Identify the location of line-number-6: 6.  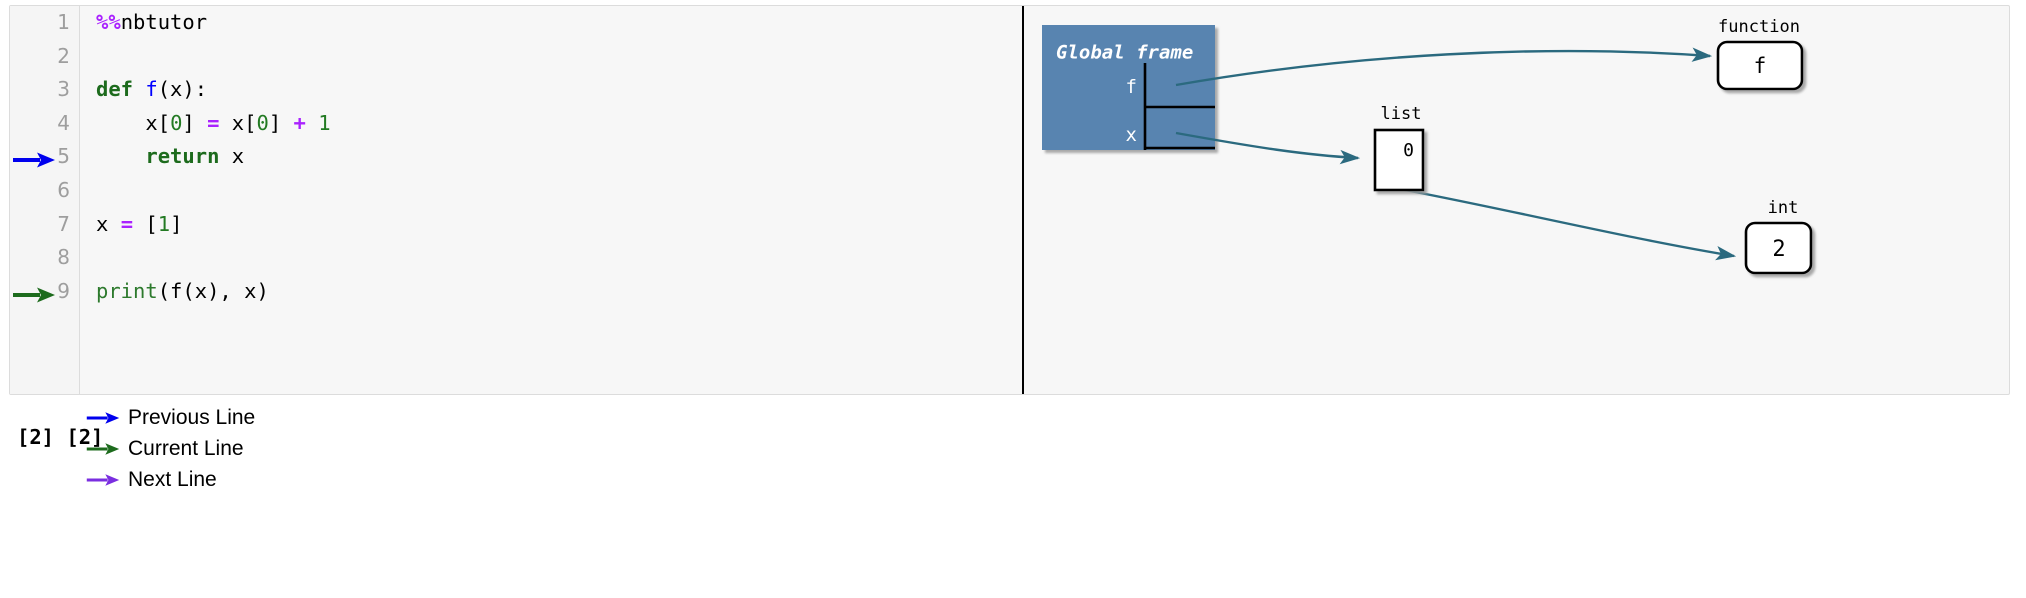
(44, 191).